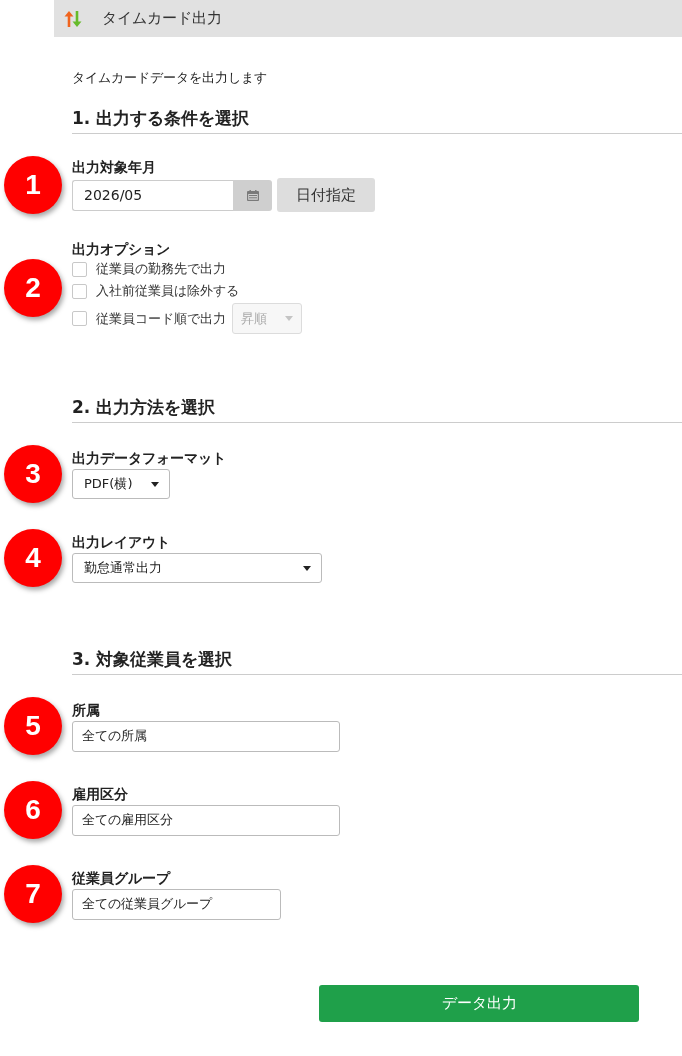  I want to click on step-number-badge: 2, so click(33, 287).